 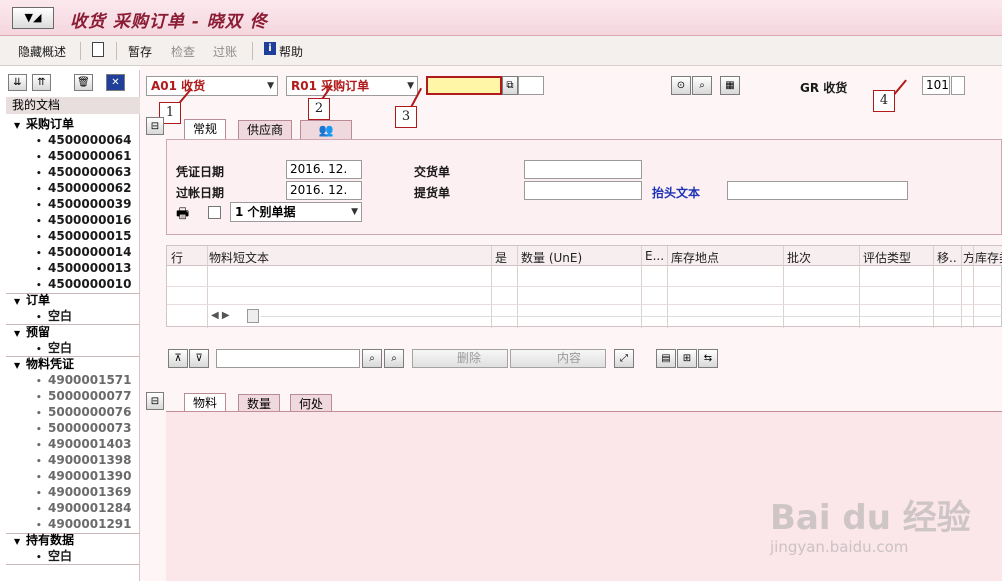 What do you see at coordinates (73, 188) in the screenshot?
I see `list-item: • 4500000062` at bounding box center [73, 188].